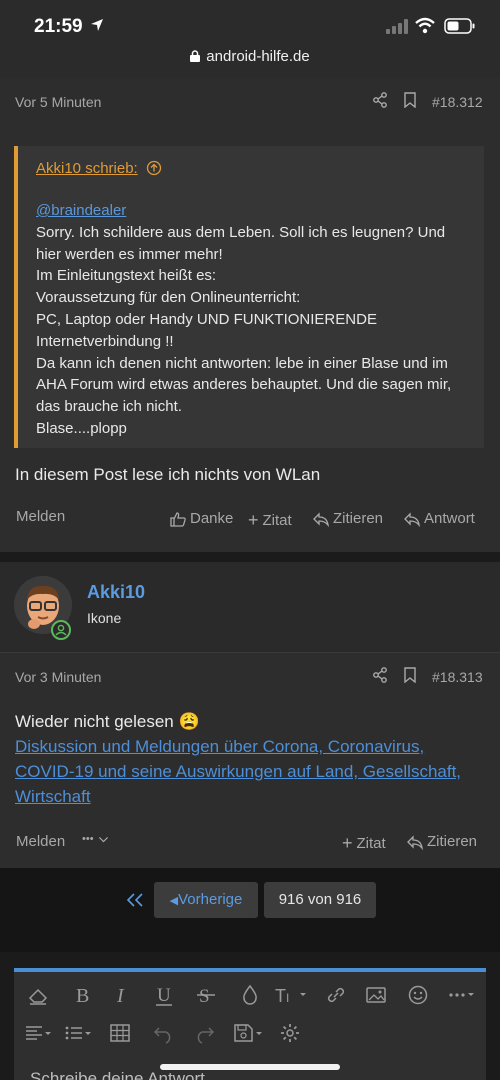 This screenshot has height=1080, width=500. What do you see at coordinates (103, 839) in the screenshot?
I see `chevron-down-icon` at bounding box center [103, 839].